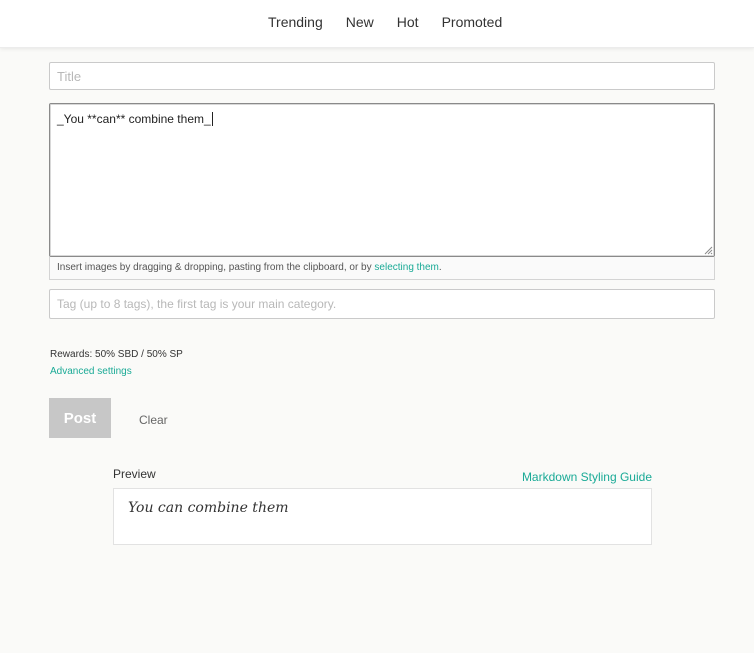 The height and width of the screenshot is (653, 754). What do you see at coordinates (382, 76) in the screenshot?
I see `title-input` at bounding box center [382, 76].